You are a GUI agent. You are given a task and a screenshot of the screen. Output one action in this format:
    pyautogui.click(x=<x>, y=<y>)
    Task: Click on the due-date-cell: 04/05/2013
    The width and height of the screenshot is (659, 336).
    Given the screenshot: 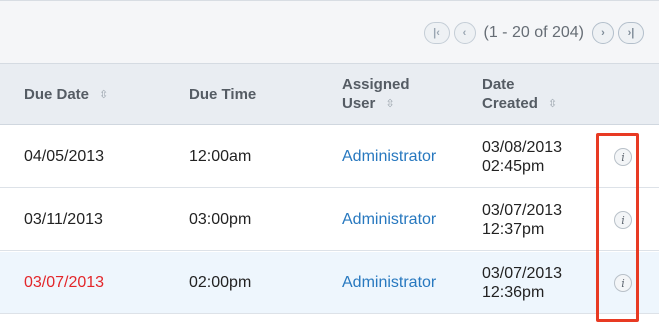 What is the action you would take?
    pyautogui.click(x=64, y=156)
    